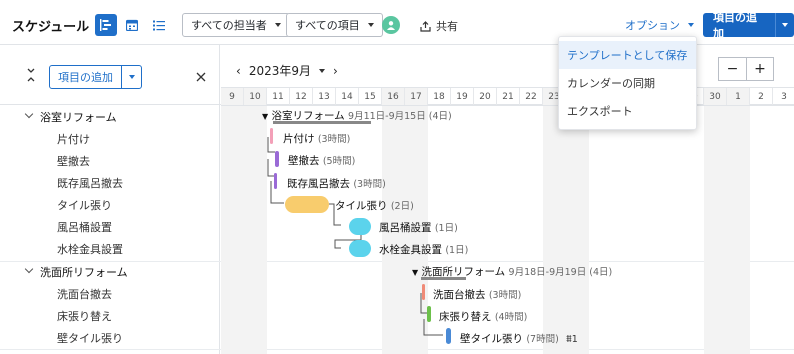 Image resolution: width=794 pixels, height=354 pixels. Describe the element at coordinates (301, 96) in the screenshot. I see `day-cell: 12` at that location.